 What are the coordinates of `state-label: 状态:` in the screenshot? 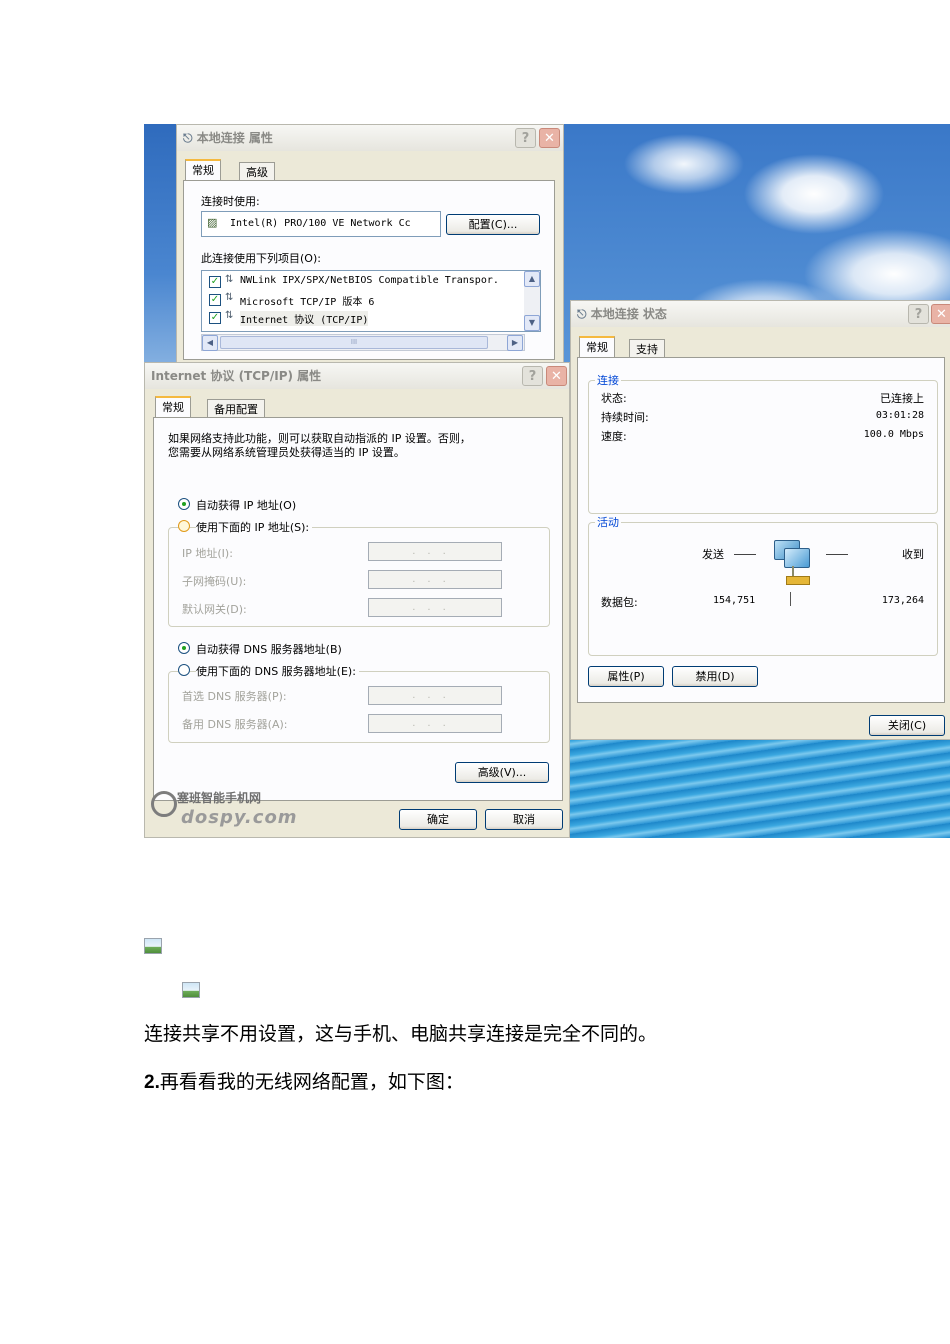 It's located at (614, 398).